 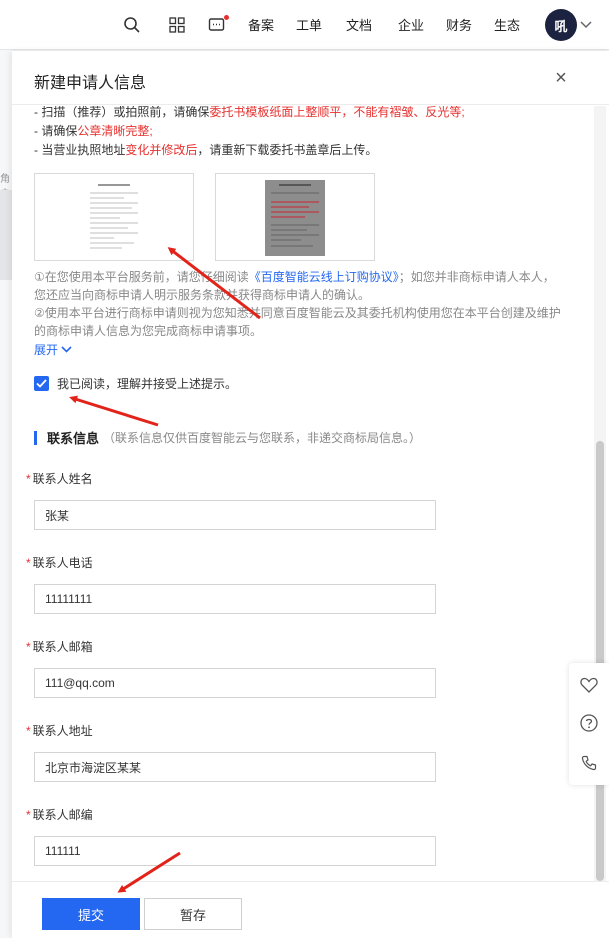 I want to click on agree-checkbox, so click(x=41, y=383).